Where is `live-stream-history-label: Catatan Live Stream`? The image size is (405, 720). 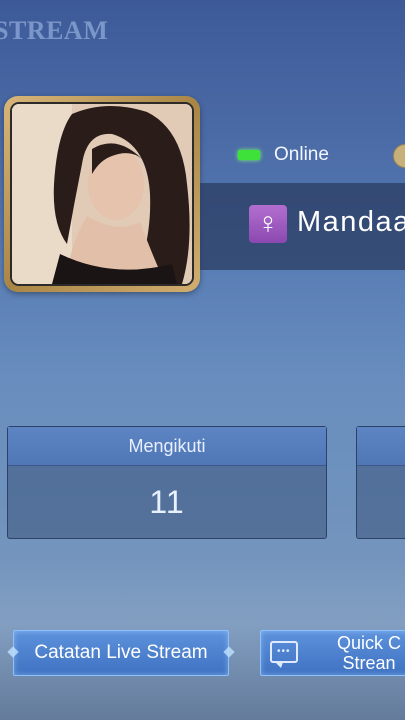
live-stream-history-label: Catatan Live Stream is located at coordinates (121, 652).